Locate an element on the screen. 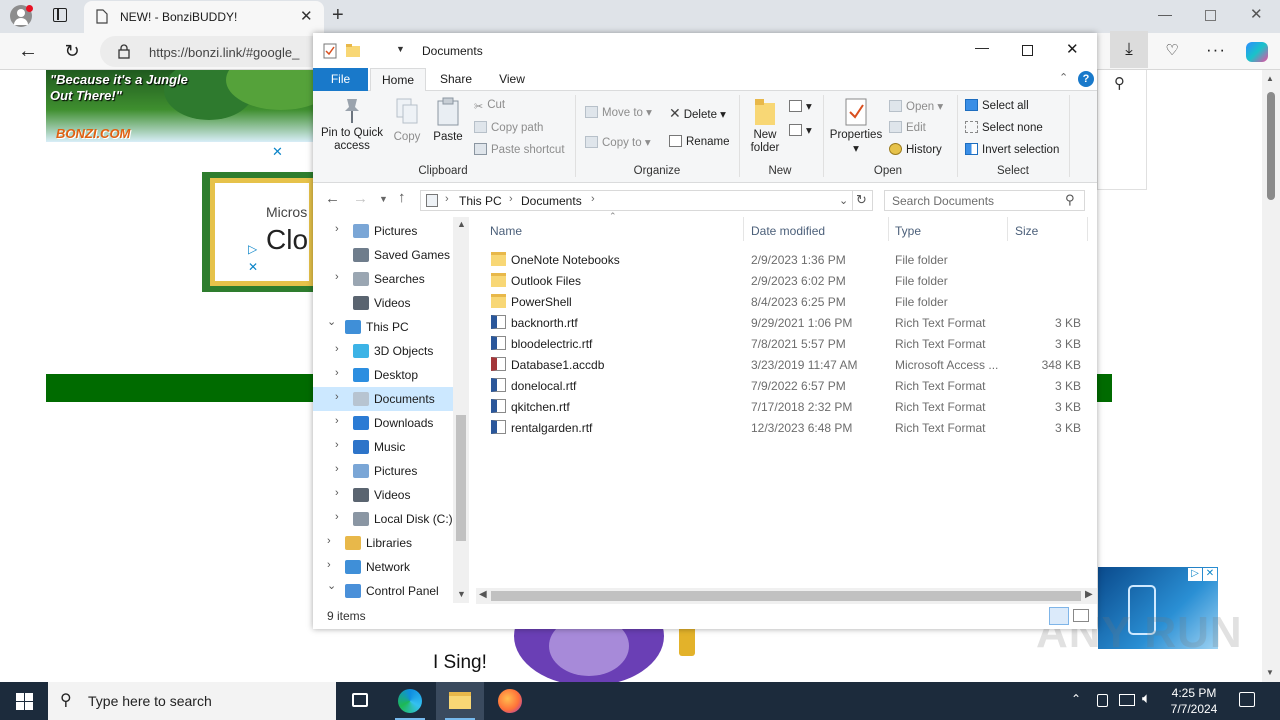  nav-item: › Network is located at coordinates (383, 567).